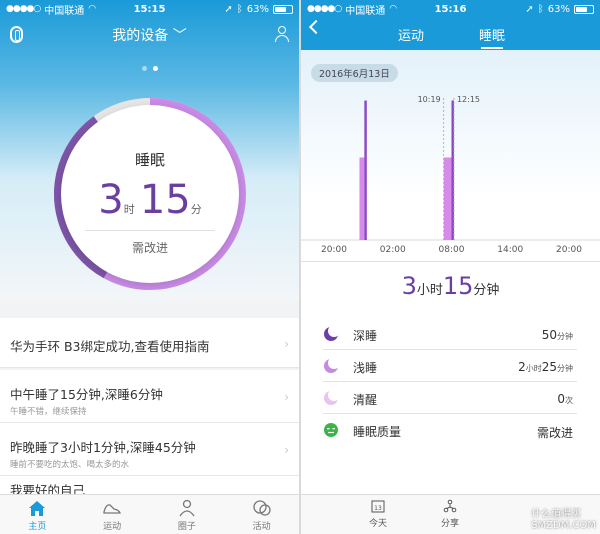  What do you see at coordinates (37, 527) in the screenshot?
I see `tab-label: 主页` at bounding box center [37, 527].